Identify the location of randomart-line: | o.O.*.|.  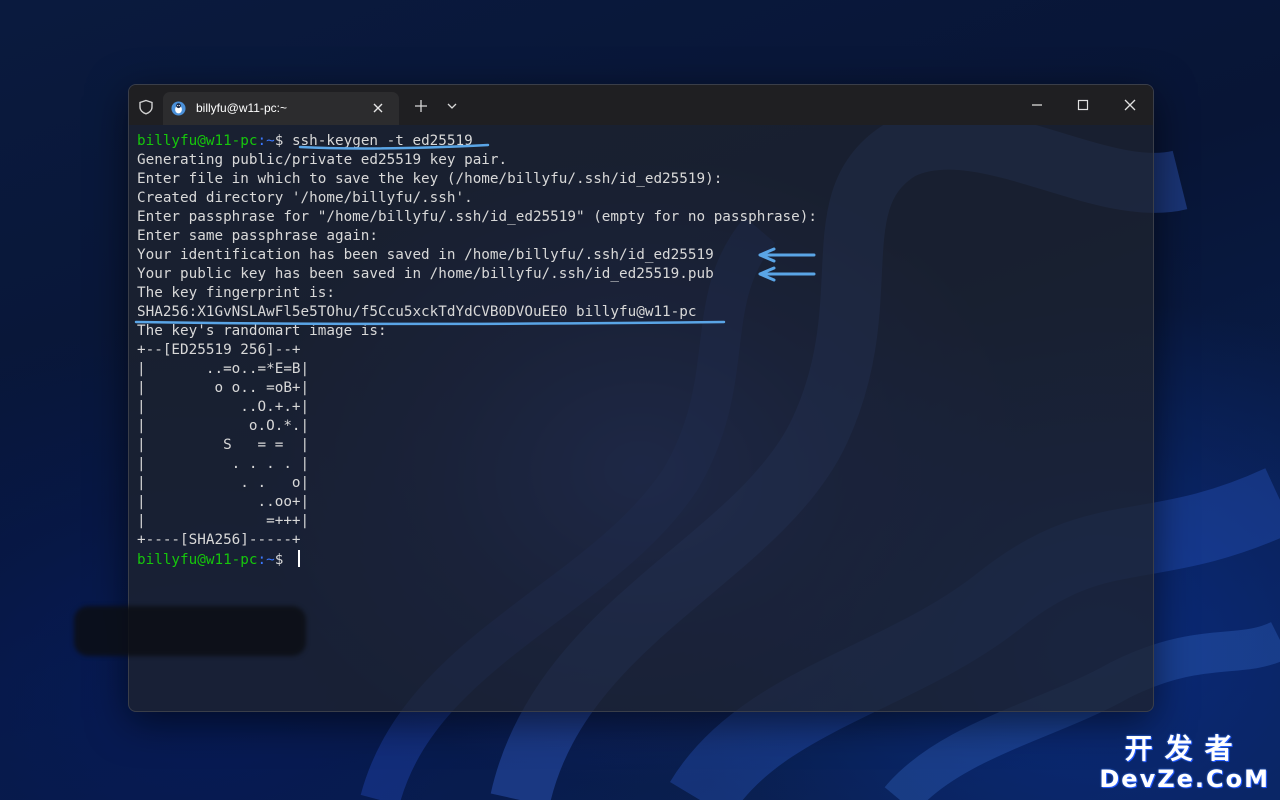
(223, 426).